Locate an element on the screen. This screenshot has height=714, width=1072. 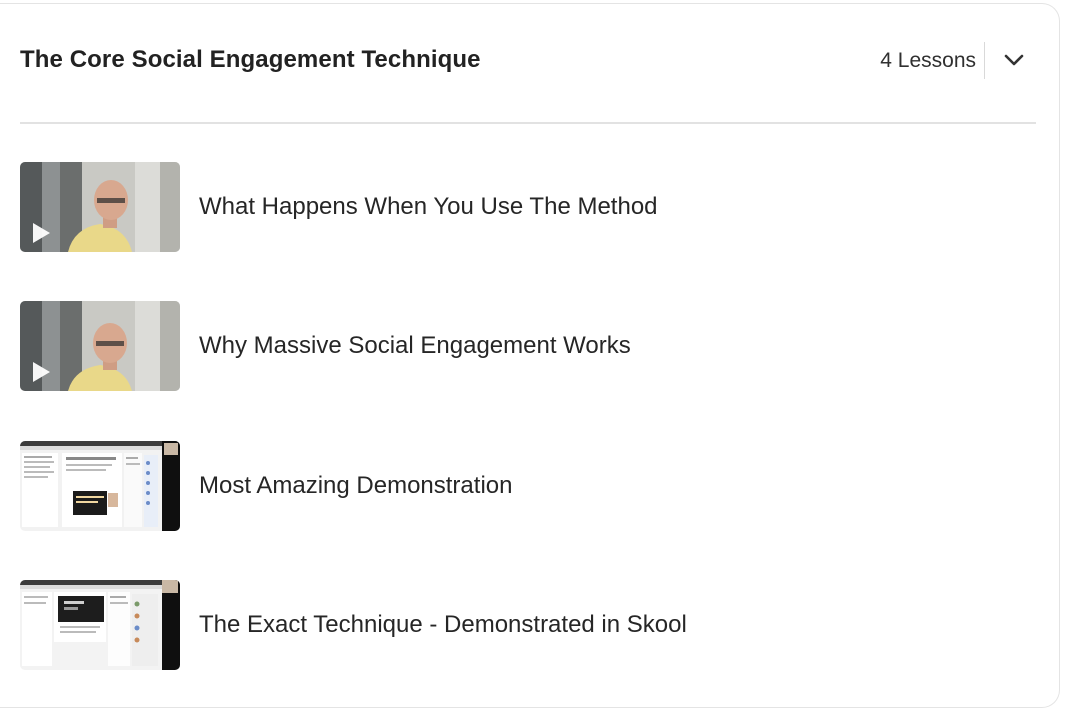
lesson-item: What Happens When You Use The Method is located at coordinates (528, 207).